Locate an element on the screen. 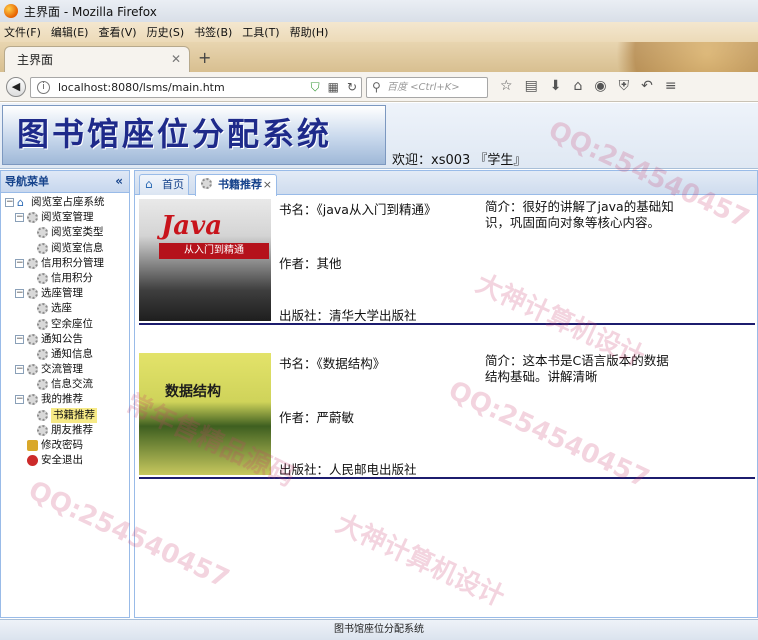 The image size is (758, 640). book-publisher: 出版社：清华大学出版社 is located at coordinates (348, 315).